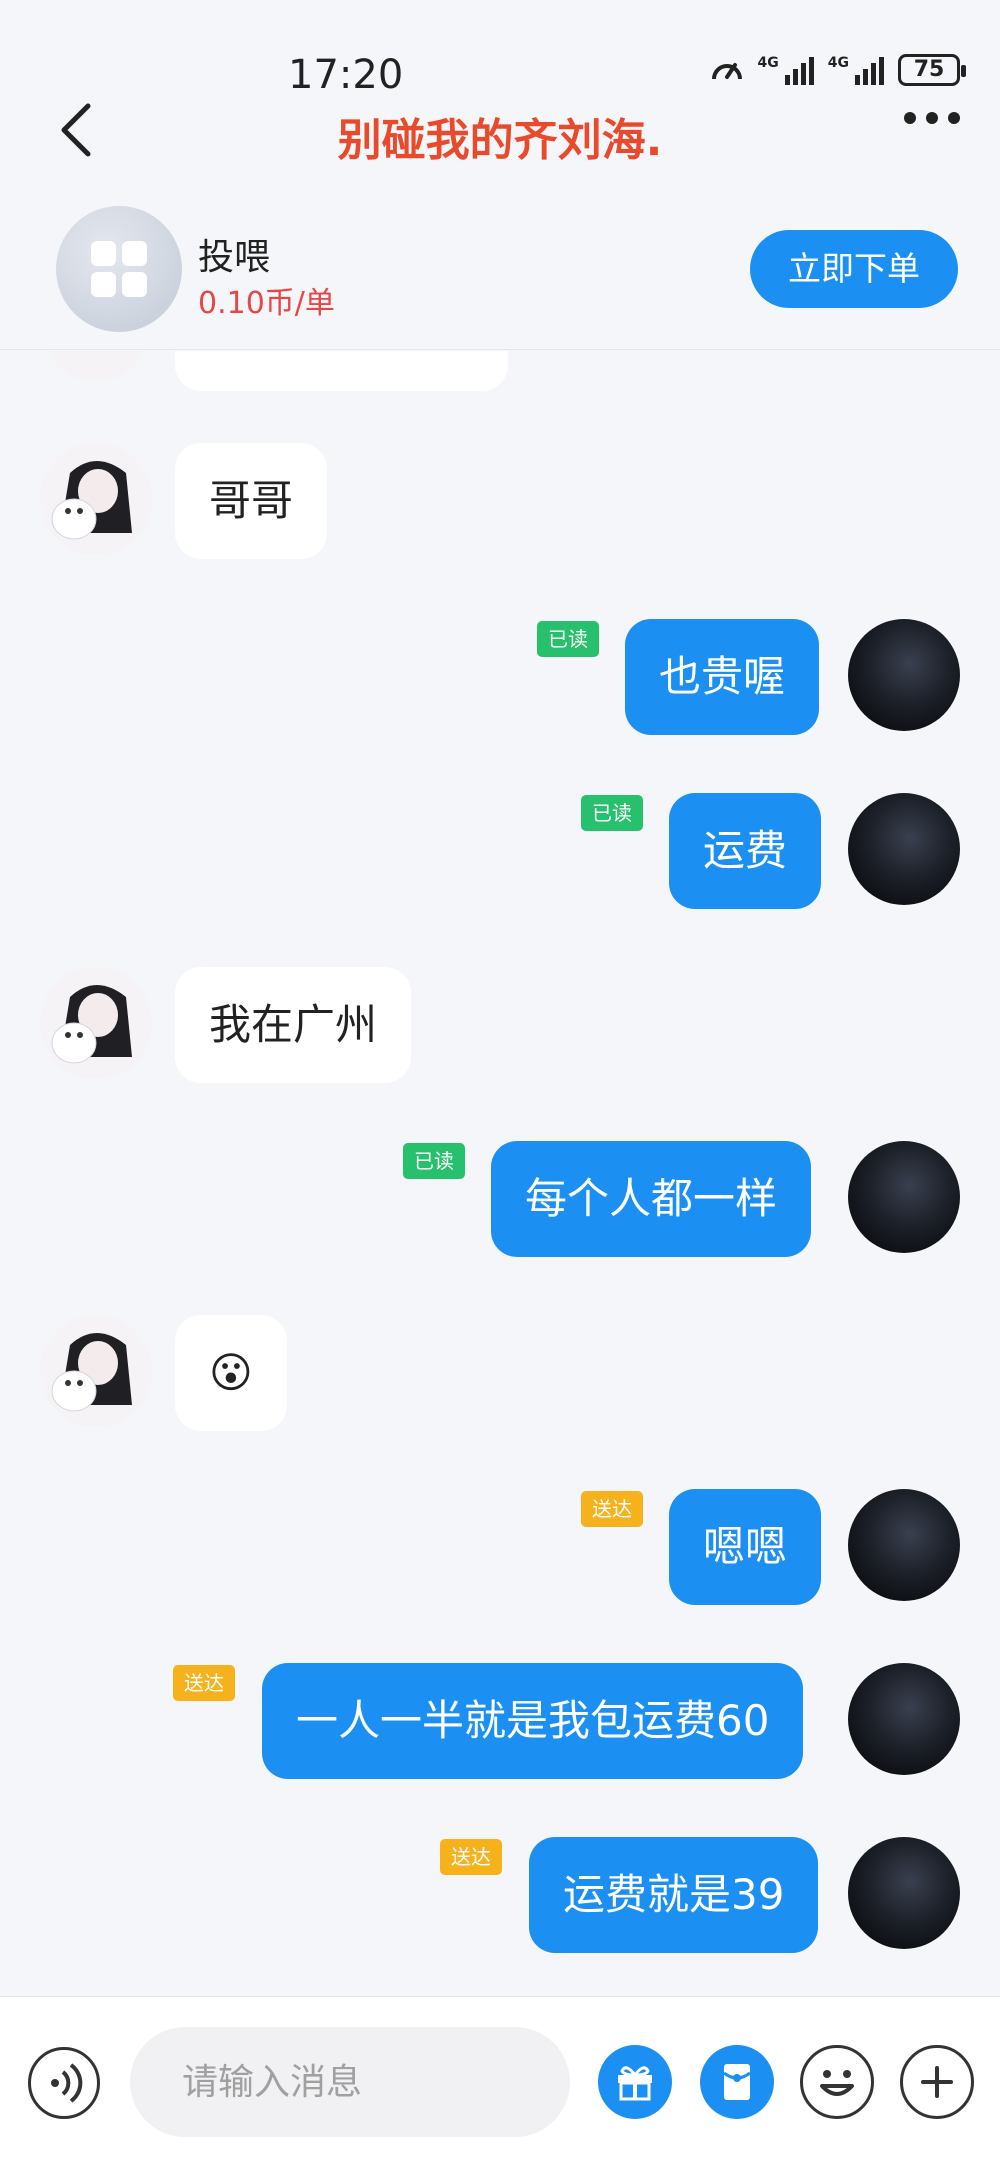 Image resolution: width=1000 pixels, height=2167 pixels. I want to click on message-bubble-partial, so click(341, 371).